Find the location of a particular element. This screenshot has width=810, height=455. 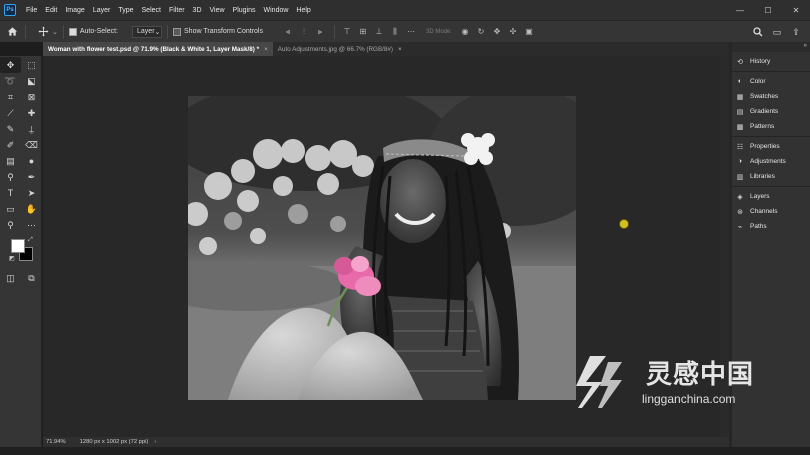

menu-edit: Edit is located at coordinates (51, 10).